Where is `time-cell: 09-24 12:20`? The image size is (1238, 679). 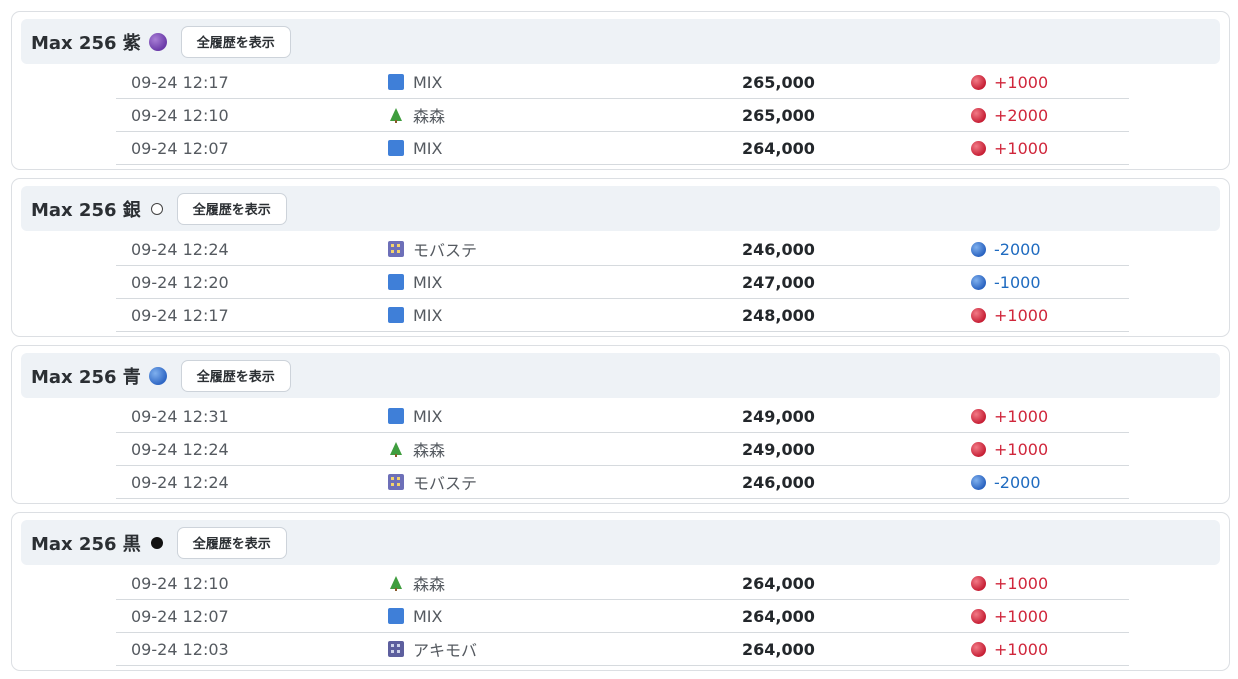 time-cell: 09-24 12:20 is located at coordinates (180, 282).